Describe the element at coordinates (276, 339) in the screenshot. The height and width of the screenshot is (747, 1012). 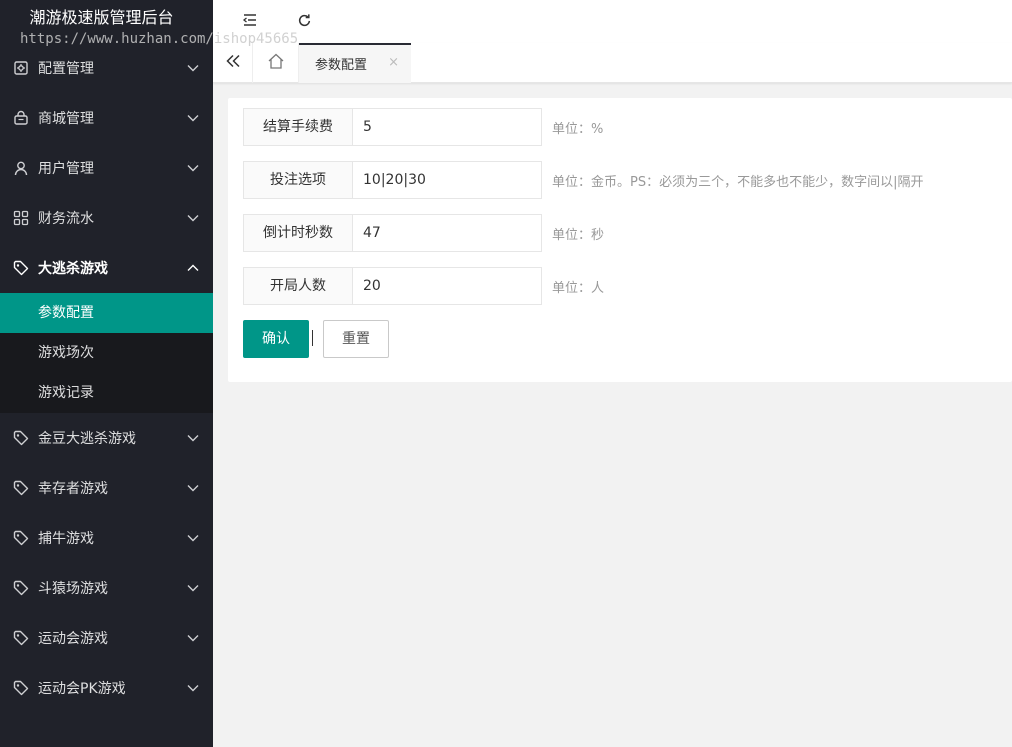
I see `confirm-button: 确认` at that location.